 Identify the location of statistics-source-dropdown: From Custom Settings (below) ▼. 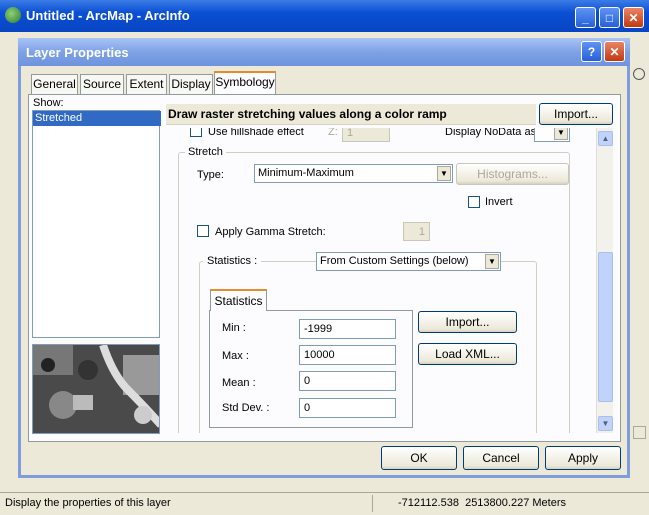
(408, 261).